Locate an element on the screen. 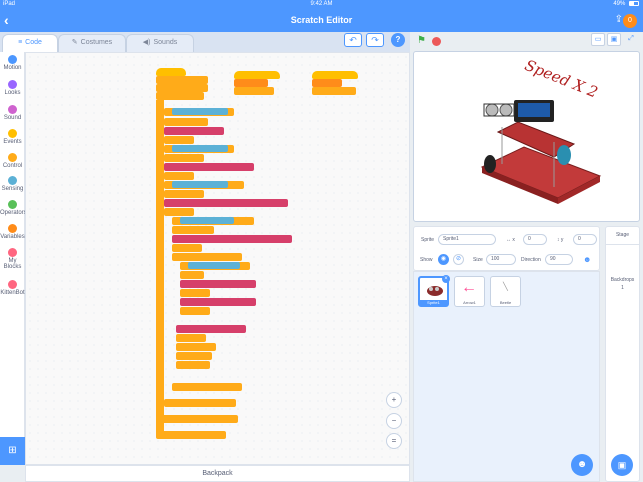 Image resolution: width=643 pixels, height=482 pixels. category-events: Events is located at coordinates (12, 137).